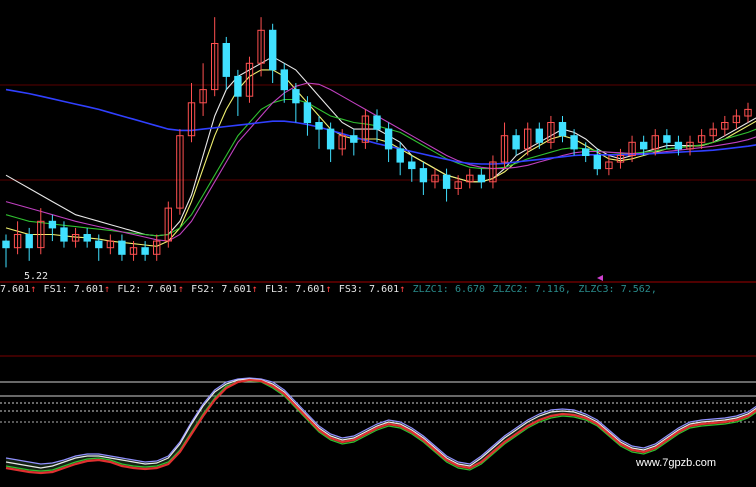  I want to click on legend-label: ZLZC3:, so click(596, 289).